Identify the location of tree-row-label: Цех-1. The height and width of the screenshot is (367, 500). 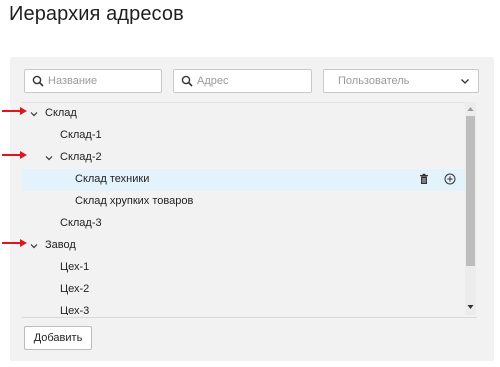
(75, 267).